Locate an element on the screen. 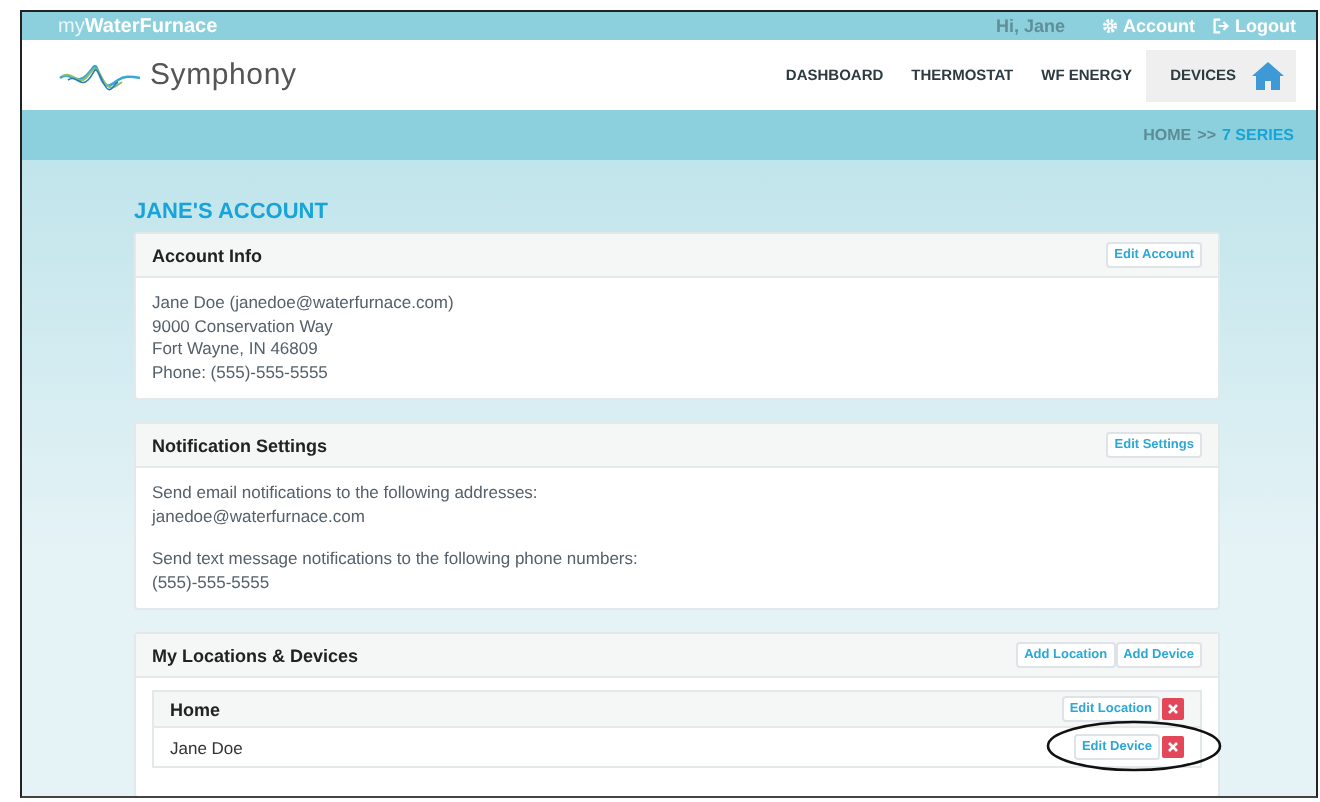 Image resolution: width=1320 pixels, height=802 pixels. location-name: Home is located at coordinates (195, 709).